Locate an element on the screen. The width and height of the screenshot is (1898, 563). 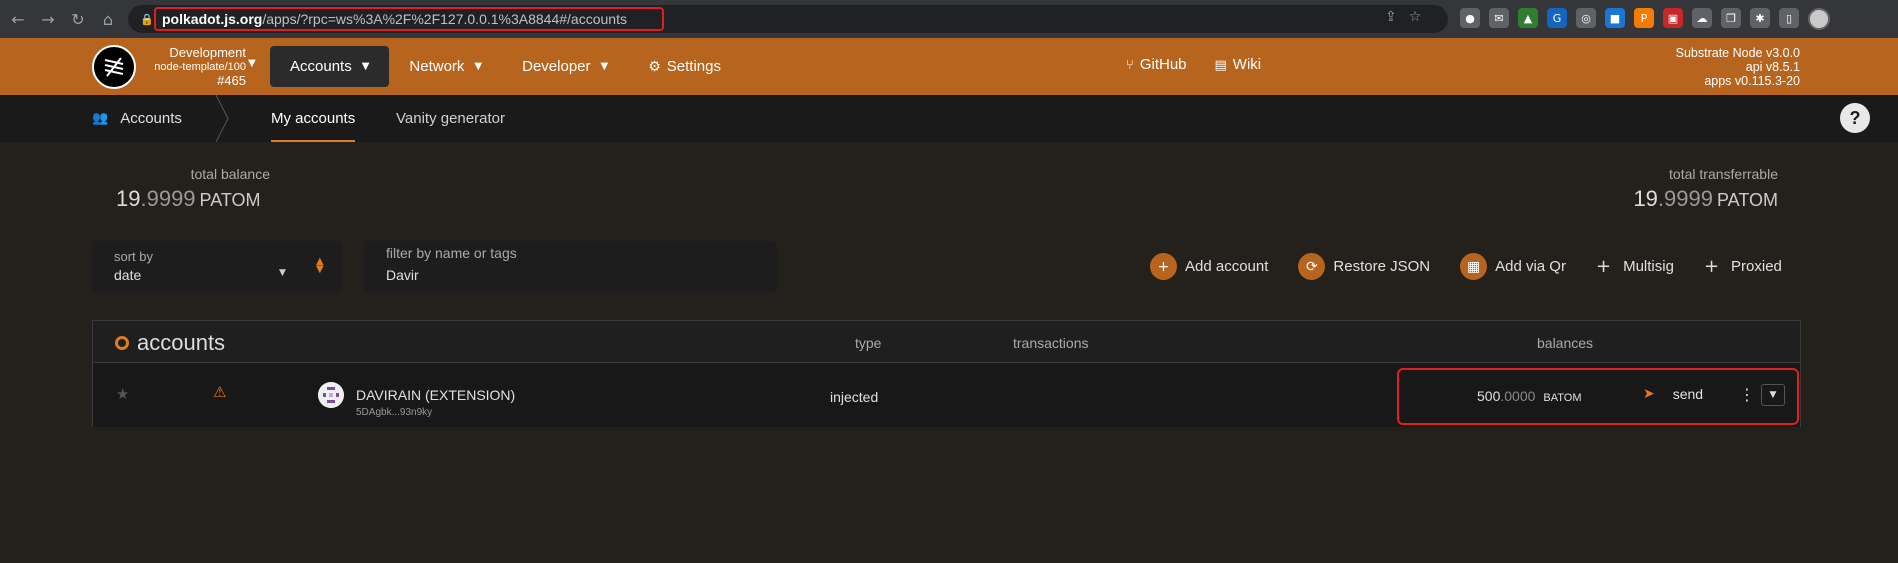
mail-extension-icon: ✉ is located at coordinates (1499, 18).